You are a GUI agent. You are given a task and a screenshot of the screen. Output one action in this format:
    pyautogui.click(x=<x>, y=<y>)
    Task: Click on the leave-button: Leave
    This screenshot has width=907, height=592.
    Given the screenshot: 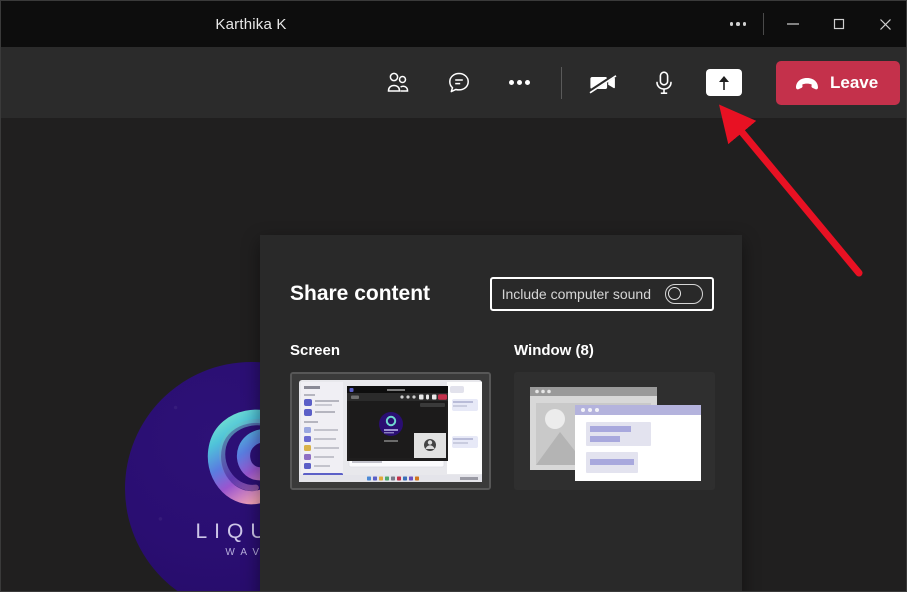 What is the action you would take?
    pyautogui.click(x=838, y=82)
    